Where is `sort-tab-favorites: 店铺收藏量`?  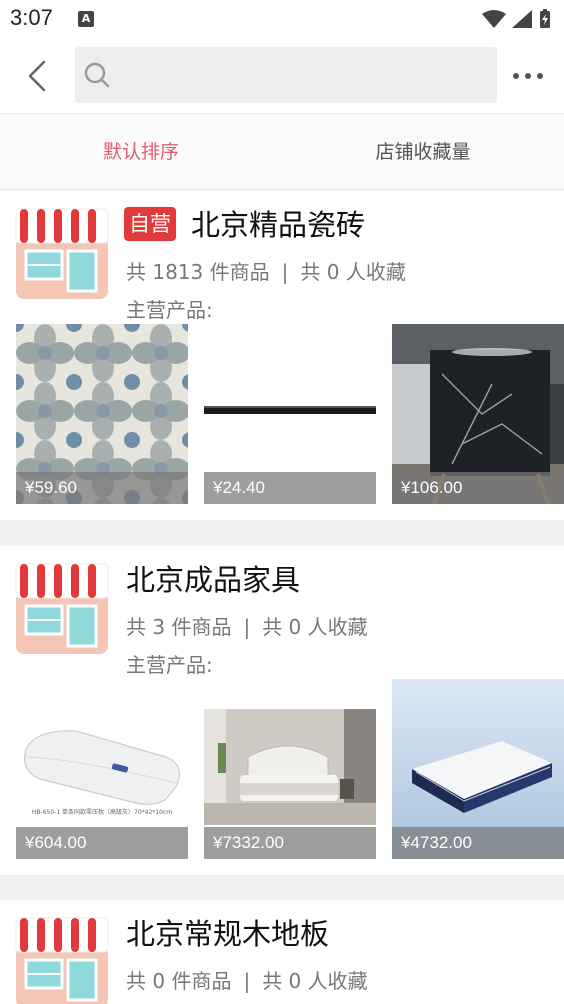
sort-tab-favorites: 店铺收藏量 is located at coordinates (423, 152).